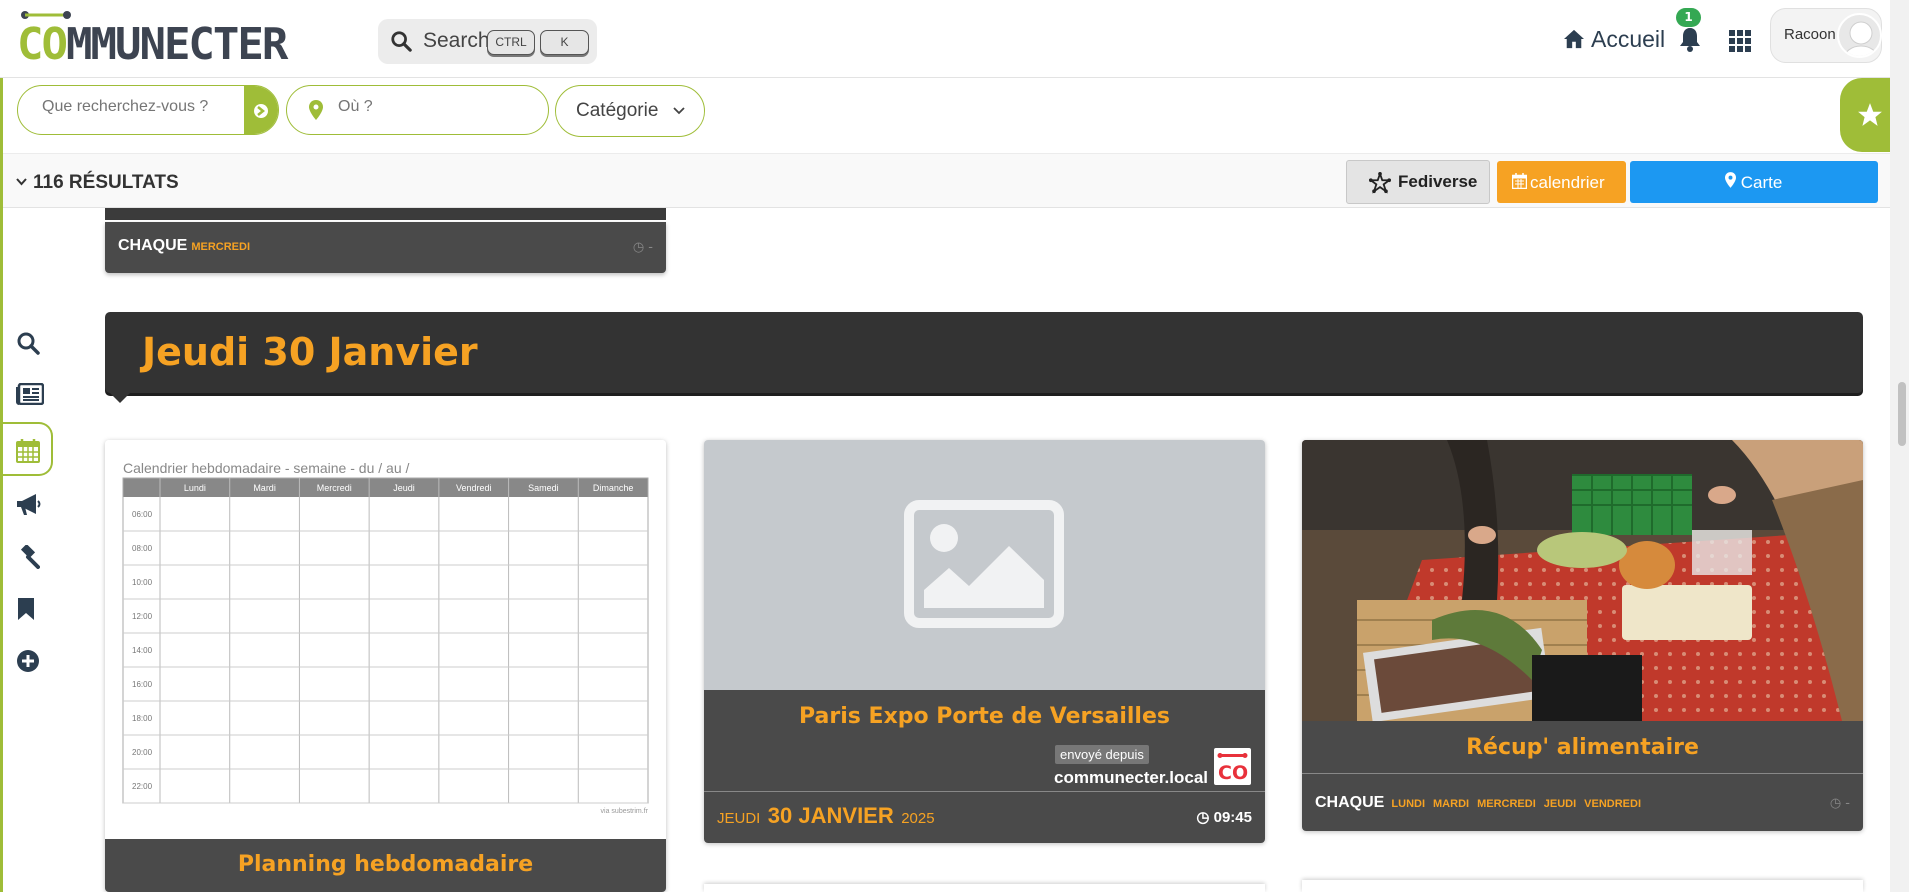  Describe the element at coordinates (1761, 182) in the screenshot. I see `map-view-label: Carte` at that location.